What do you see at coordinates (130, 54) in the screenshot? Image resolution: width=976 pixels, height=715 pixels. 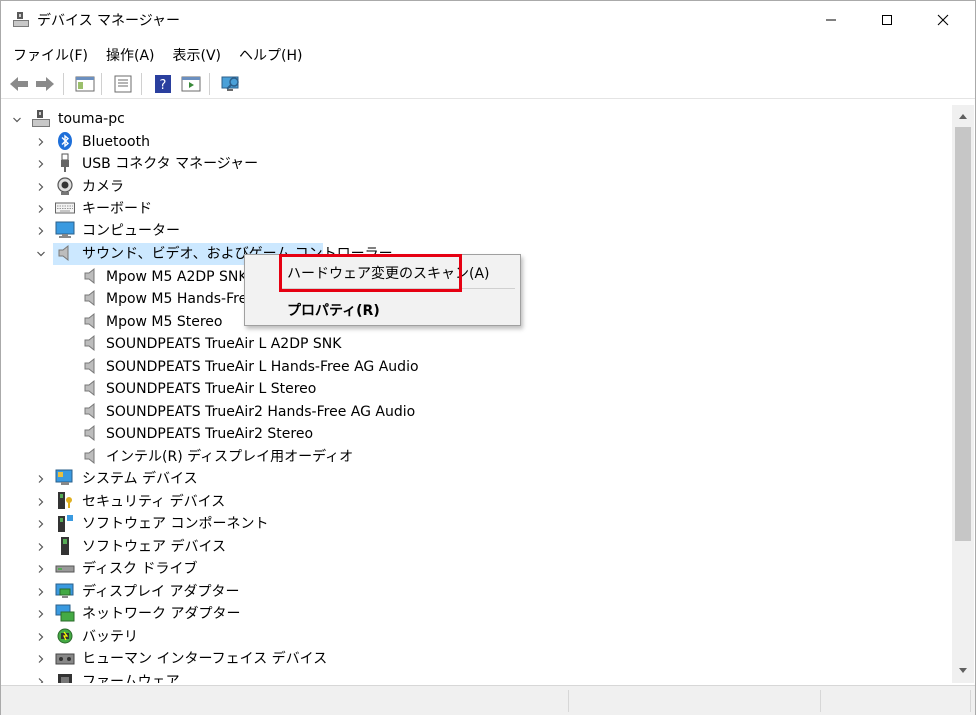 I see `menu-action: 操作(A)` at bounding box center [130, 54].